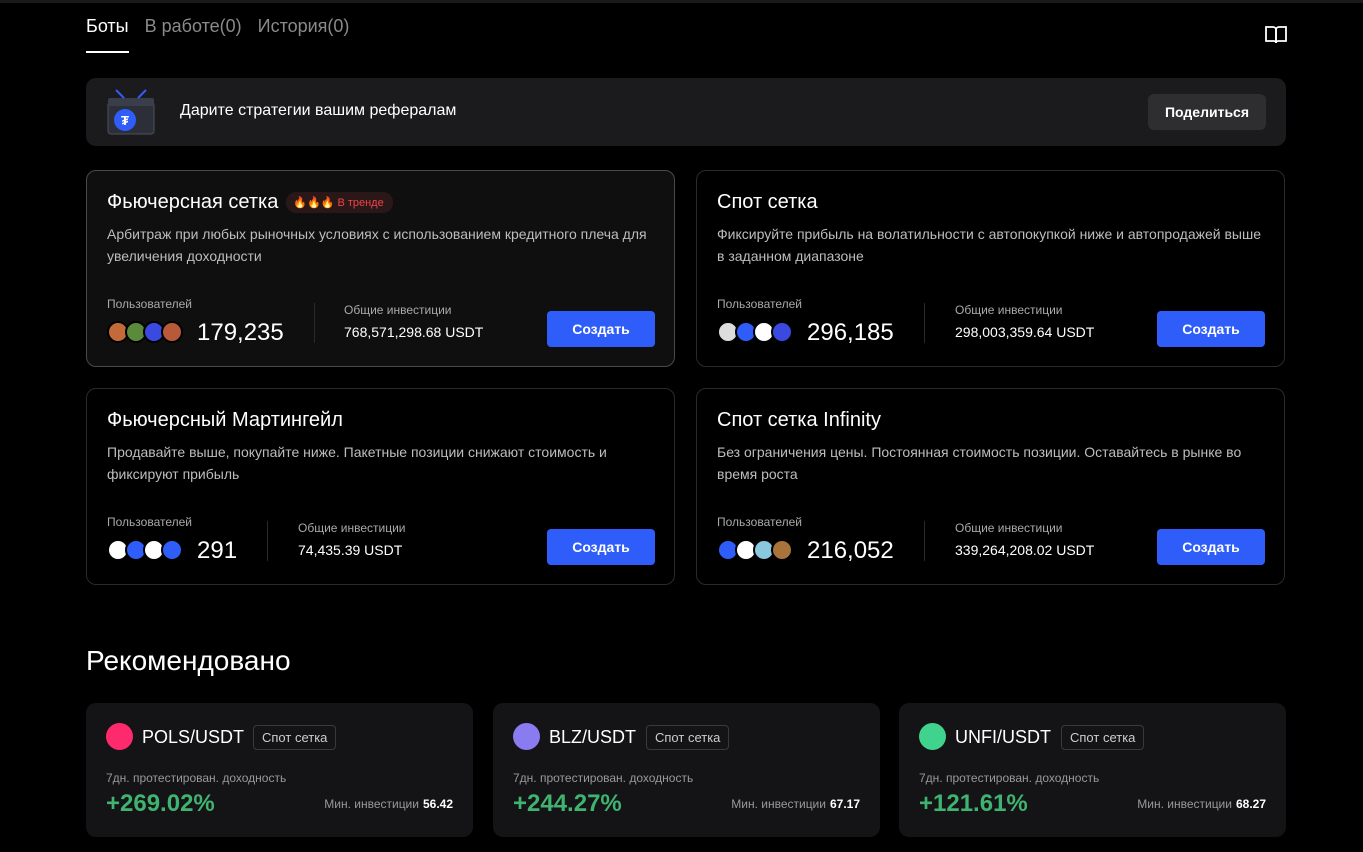  Describe the element at coordinates (1025, 332) in the screenshot. I see `invest-value: 298,003,359.64 USDT` at that location.